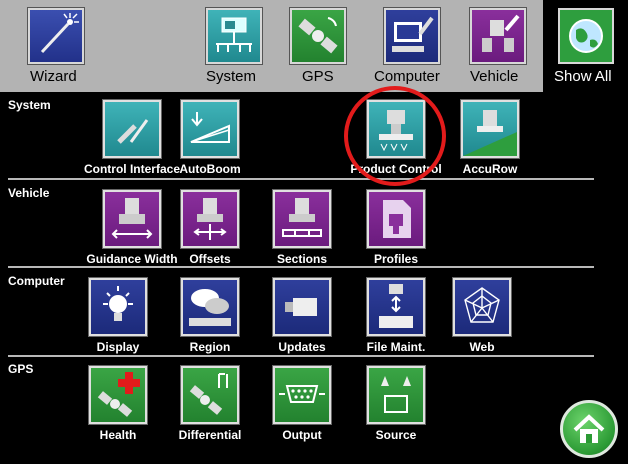 Image resolution: width=628 pixels, height=464 pixels. I want to click on wrench-screwdriver-icon, so click(132, 129).